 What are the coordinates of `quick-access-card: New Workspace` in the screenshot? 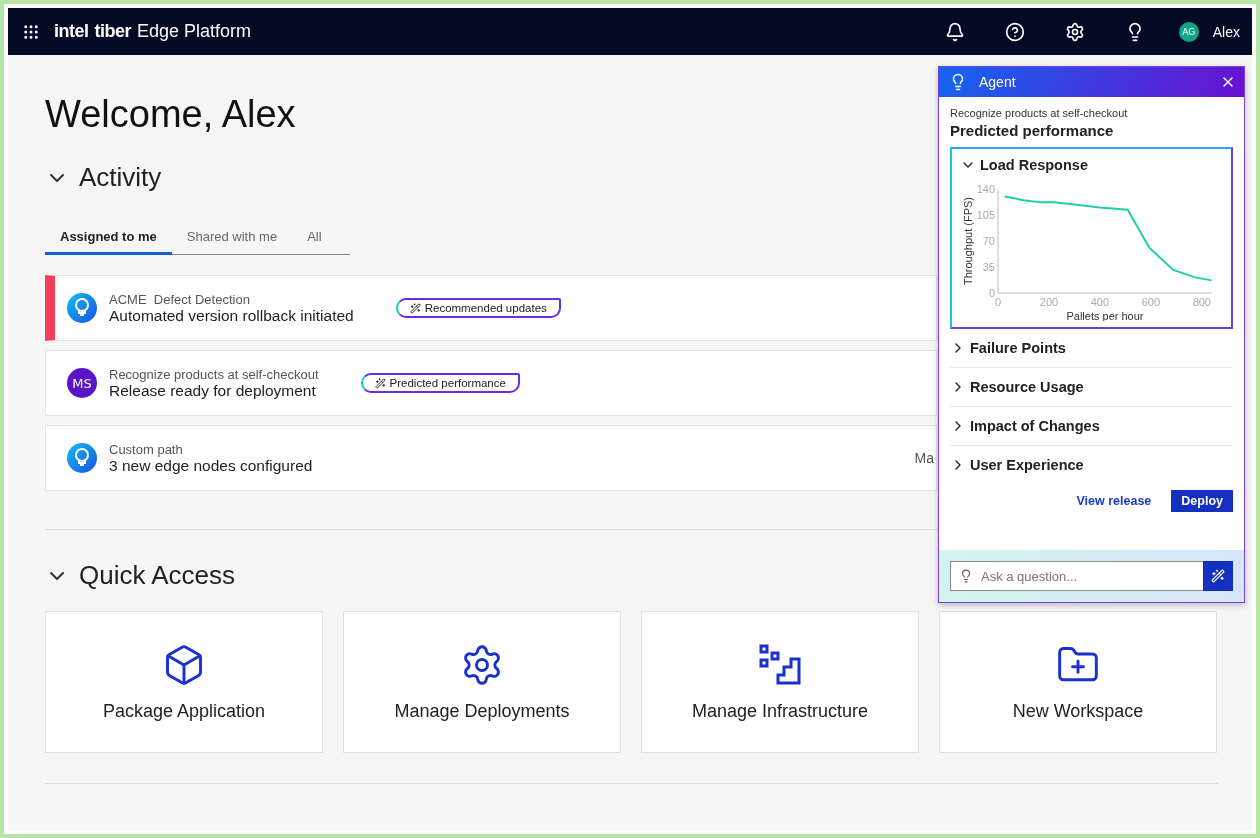 It's located at (1078, 682).